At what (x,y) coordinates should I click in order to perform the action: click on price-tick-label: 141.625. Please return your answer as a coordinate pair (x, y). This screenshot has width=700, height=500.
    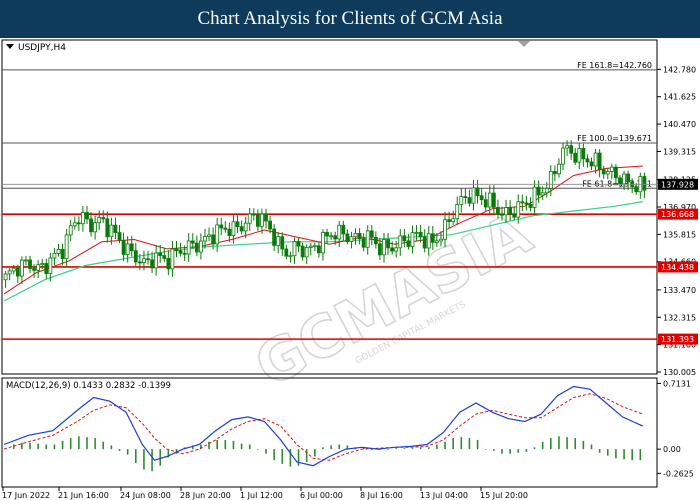
    Looking at the image, I should click on (679, 97).